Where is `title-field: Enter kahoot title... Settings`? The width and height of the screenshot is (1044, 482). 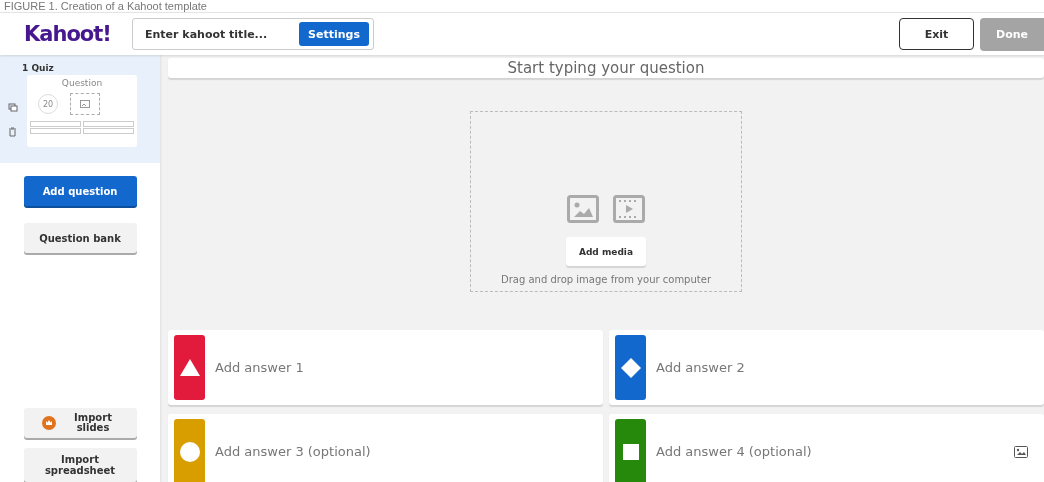
title-field: Enter kahoot title... Settings is located at coordinates (253, 34).